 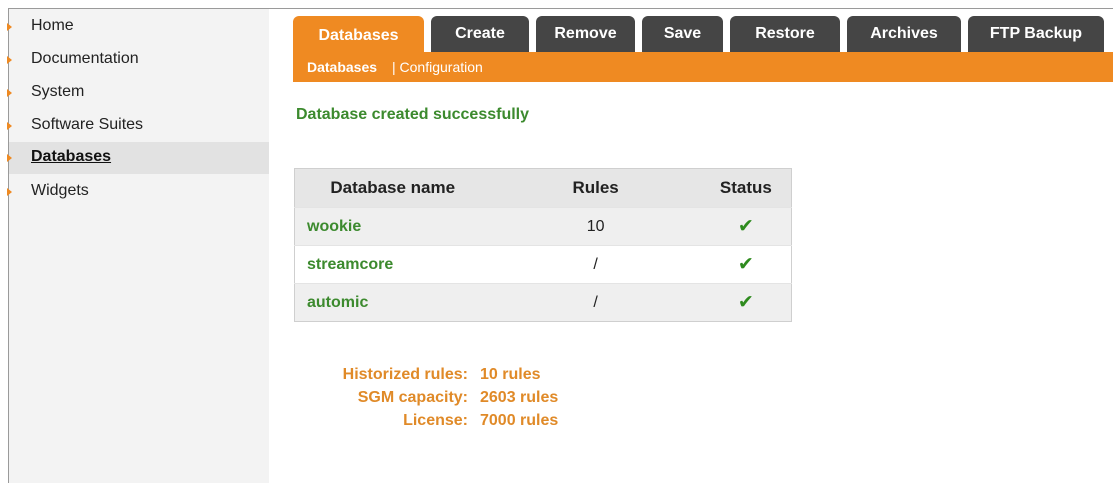 I want to click on sidebar-item-software-suites: Software Suites, so click(x=138, y=126).